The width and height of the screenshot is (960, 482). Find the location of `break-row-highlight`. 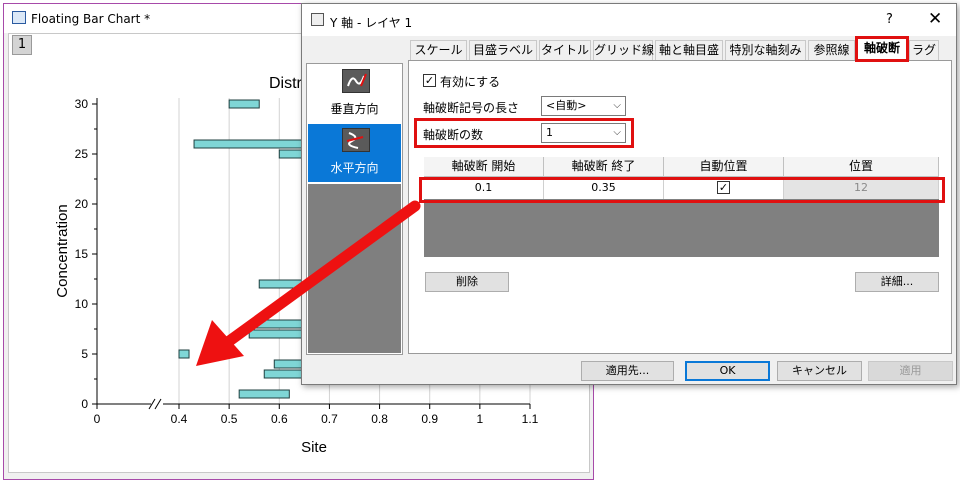

break-row-highlight is located at coordinates (682, 190).